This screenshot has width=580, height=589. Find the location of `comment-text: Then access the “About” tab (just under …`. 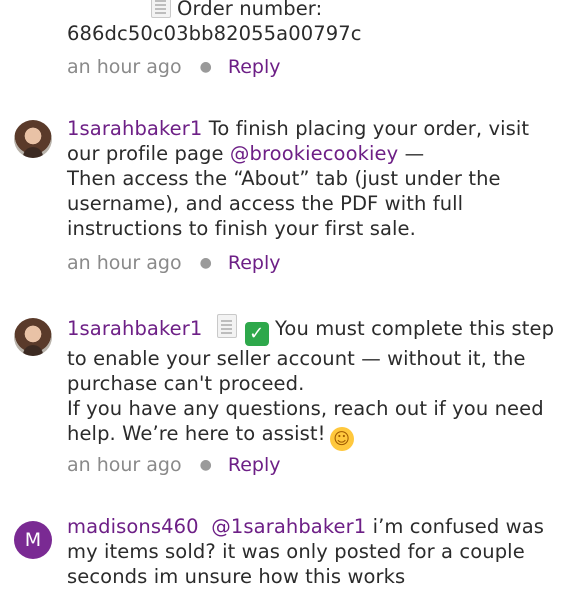

comment-text: Then access the “About” tab (just under … is located at coordinates (284, 203).